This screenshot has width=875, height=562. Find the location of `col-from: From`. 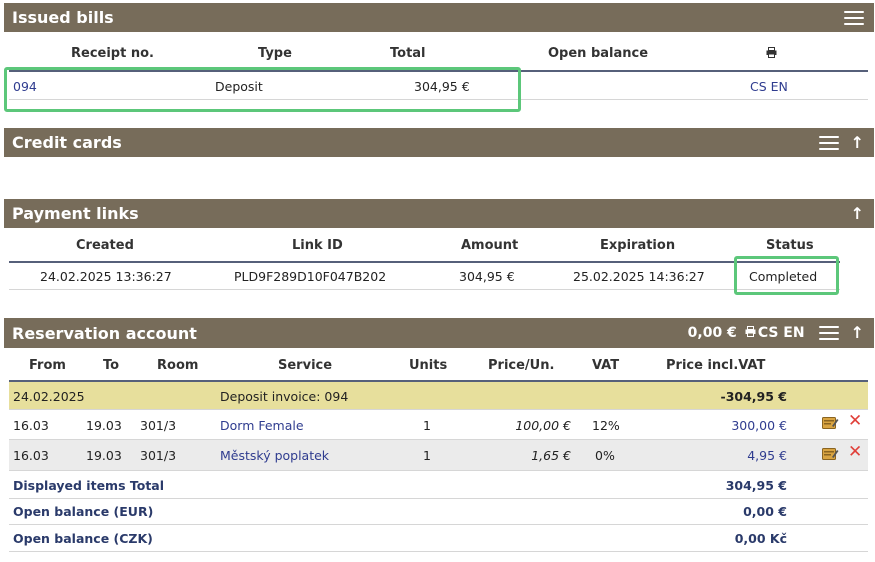

col-from: From is located at coordinates (47, 365).